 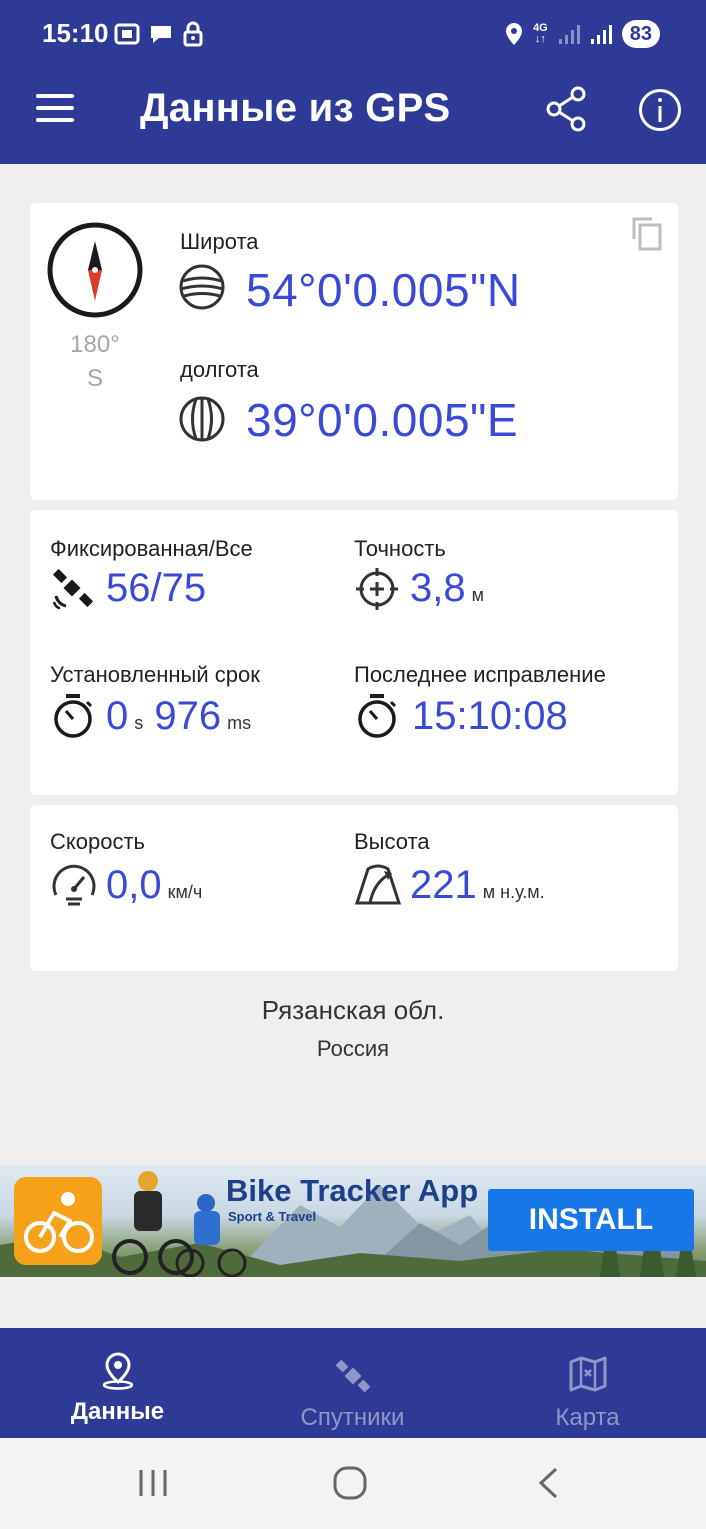 I want to click on battery-icon: 83, so click(x=640, y=34).